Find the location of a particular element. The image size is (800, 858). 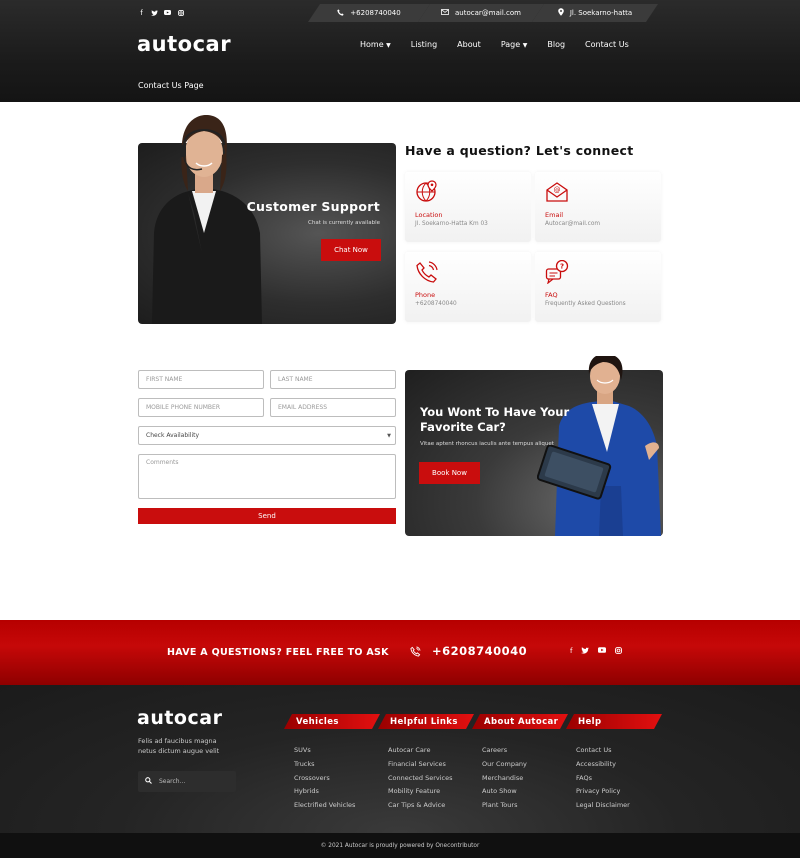

location-value: Jl. Soekarno-Hatta Km 03 is located at coordinates (451, 224).